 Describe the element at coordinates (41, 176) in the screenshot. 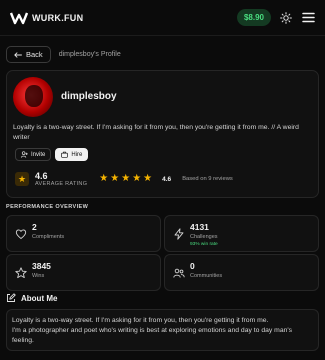

I see `average-rating-value: 4.6` at that location.